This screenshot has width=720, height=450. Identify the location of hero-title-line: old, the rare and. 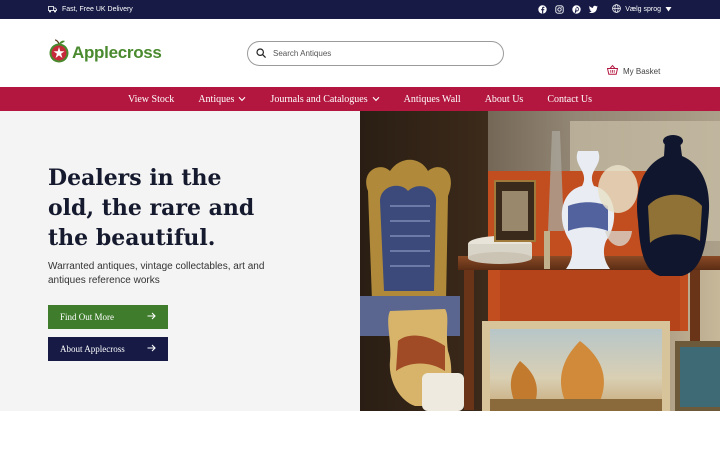
(151, 208).